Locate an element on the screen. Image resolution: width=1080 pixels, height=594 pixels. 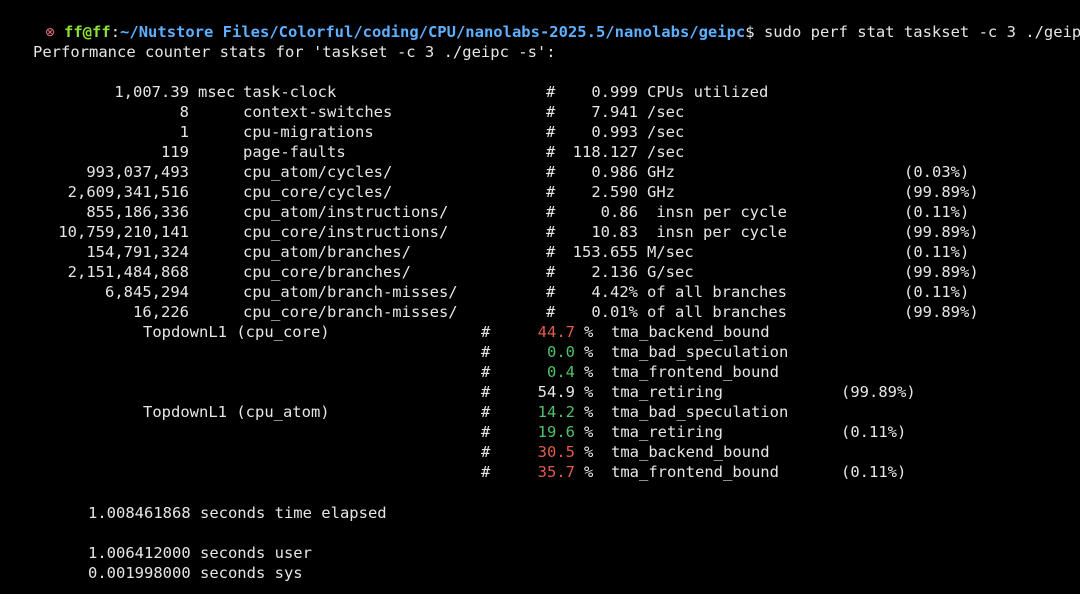
counter-value: 1 is located at coordinates (184, 132).